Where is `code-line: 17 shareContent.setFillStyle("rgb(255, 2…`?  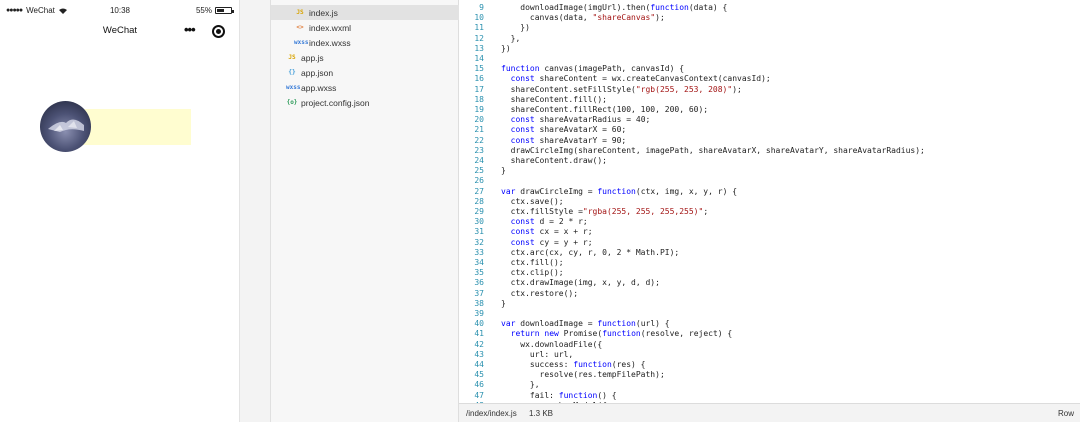
code-line: 17 shareContent.setFillStyle("rgb(255, 2… is located at coordinates (769, 90).